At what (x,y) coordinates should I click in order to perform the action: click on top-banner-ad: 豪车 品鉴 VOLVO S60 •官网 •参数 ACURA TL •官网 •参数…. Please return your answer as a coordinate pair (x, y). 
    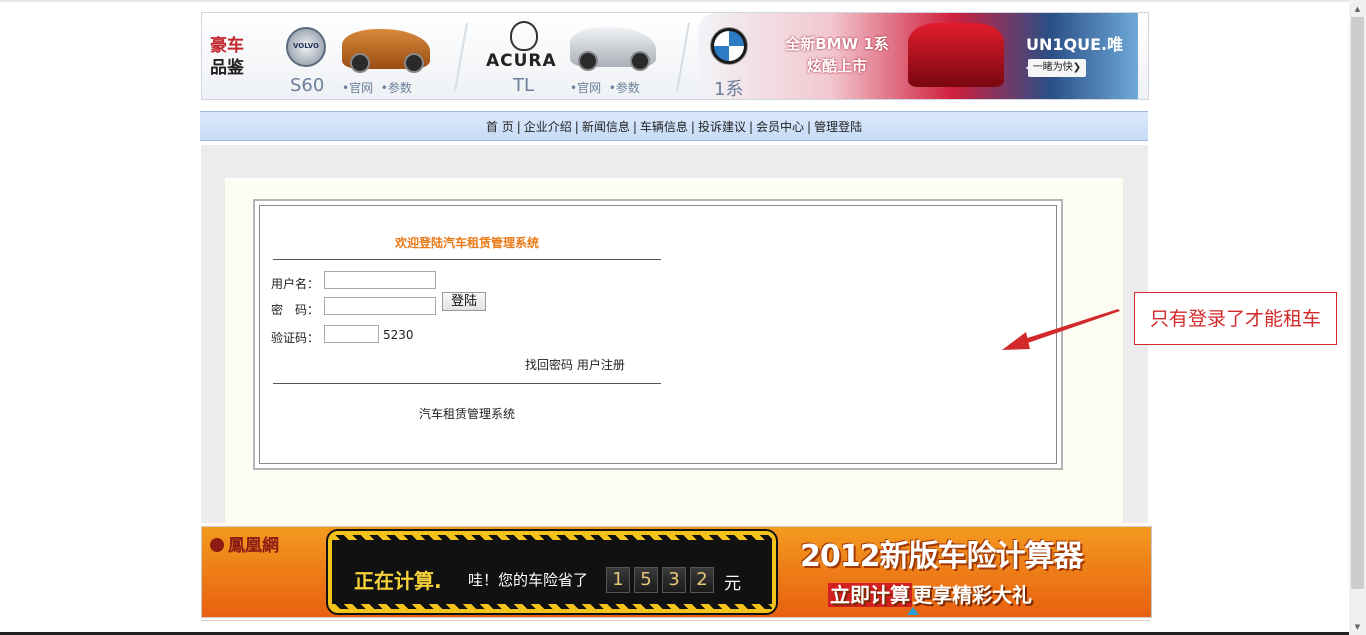
    Looking at the image, I should click on (675, 56).